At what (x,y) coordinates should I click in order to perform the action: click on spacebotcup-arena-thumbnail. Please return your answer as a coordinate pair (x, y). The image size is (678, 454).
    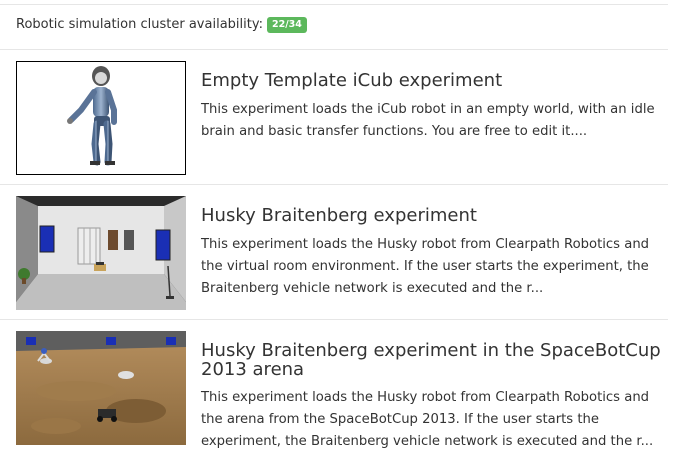
    Looking at the image, I should click on (101, 388).